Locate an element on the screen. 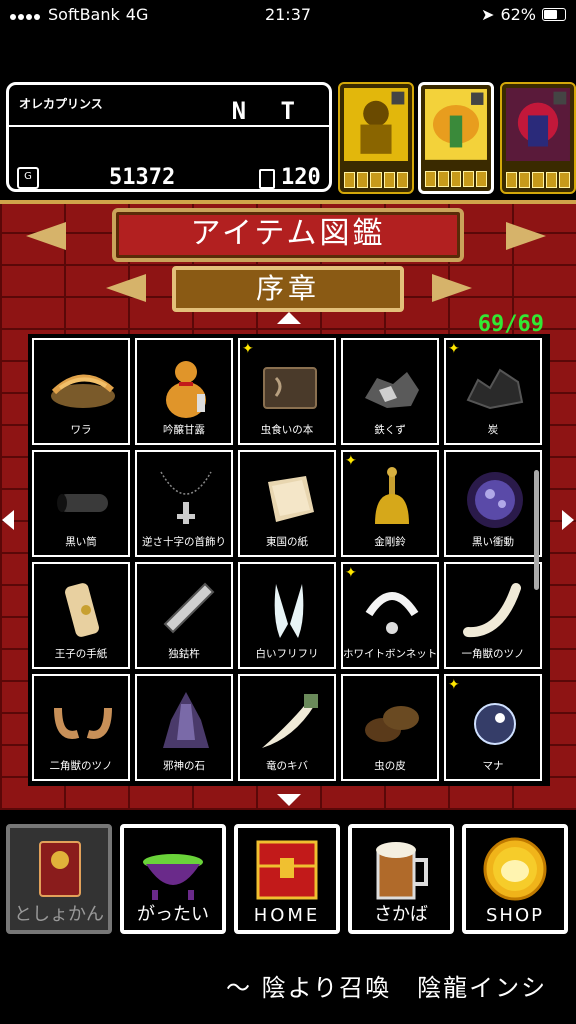  nav-label: としょかん is located at coordinates (59, 914).